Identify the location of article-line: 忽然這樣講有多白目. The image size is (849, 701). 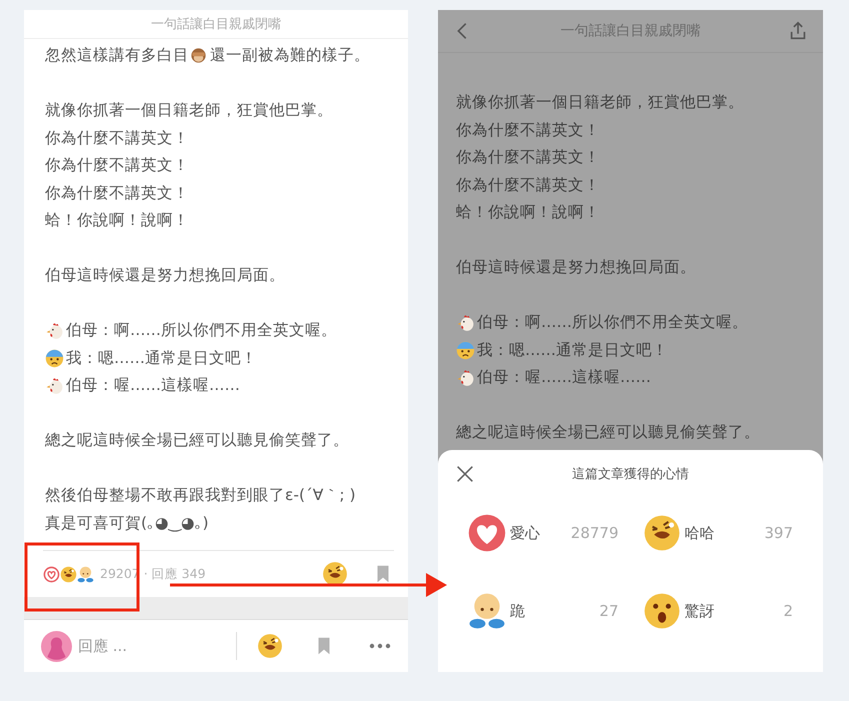
(117, 55).